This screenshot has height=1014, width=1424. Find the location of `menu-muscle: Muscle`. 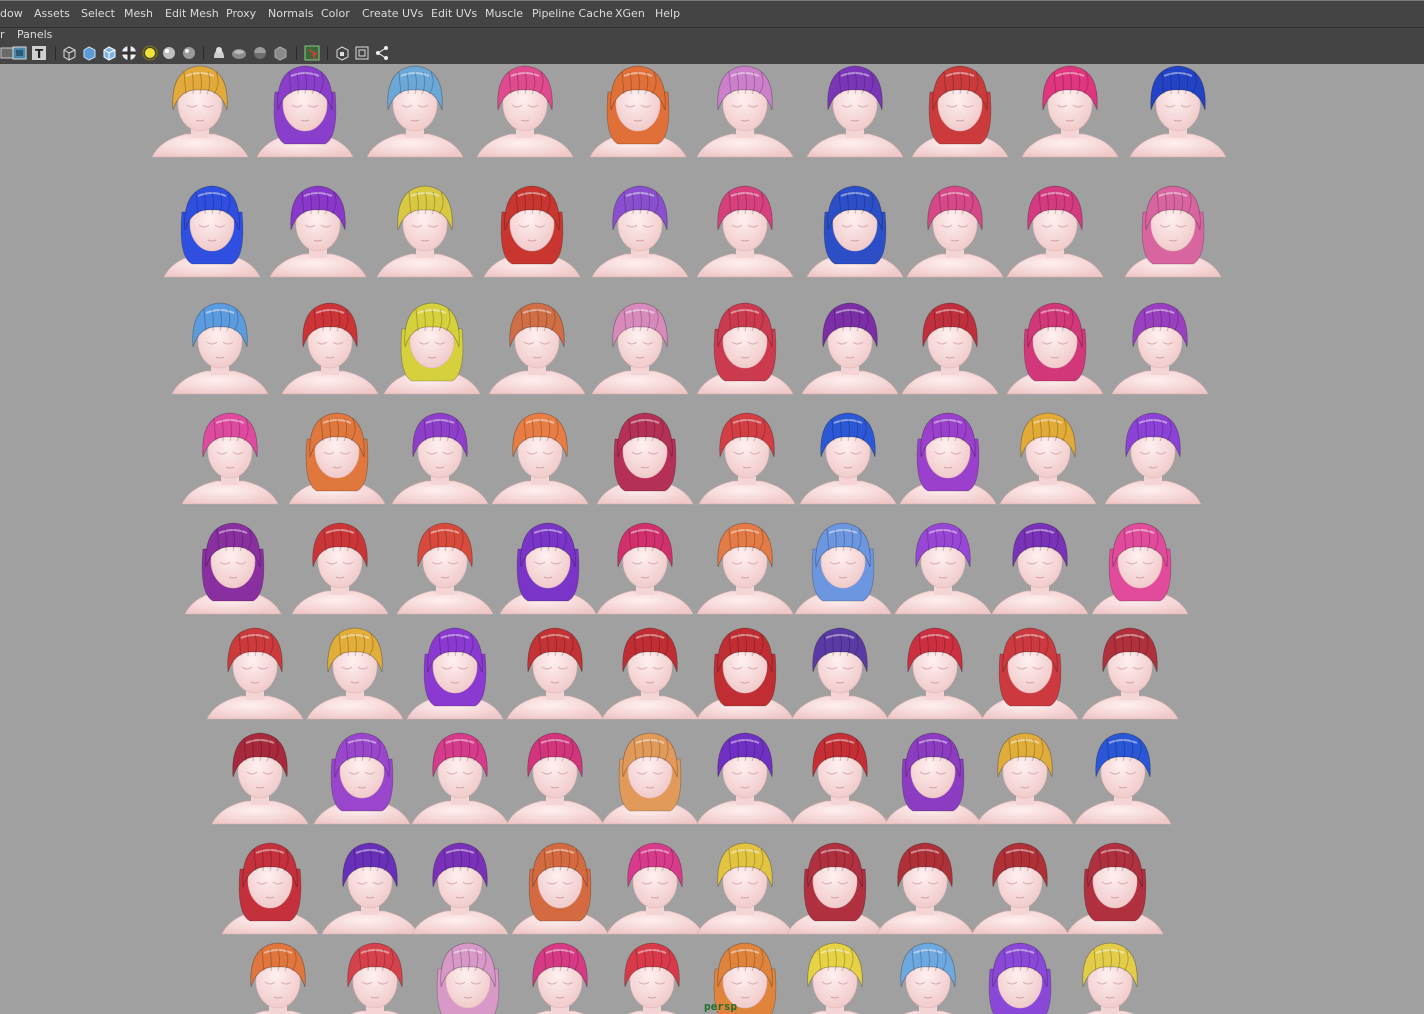

menu-muscle: Muscle is located at coordinates (504, 13).